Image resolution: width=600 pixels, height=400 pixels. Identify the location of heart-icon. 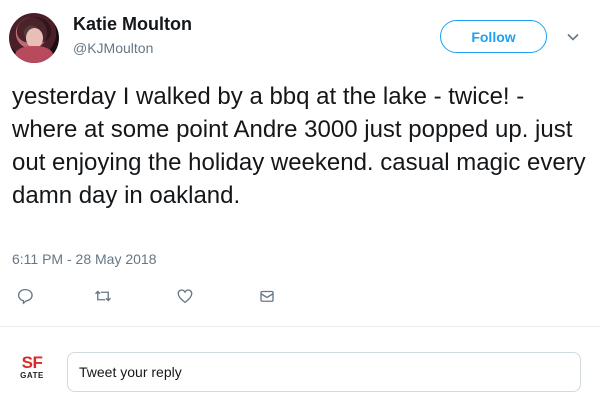
(185, 296).